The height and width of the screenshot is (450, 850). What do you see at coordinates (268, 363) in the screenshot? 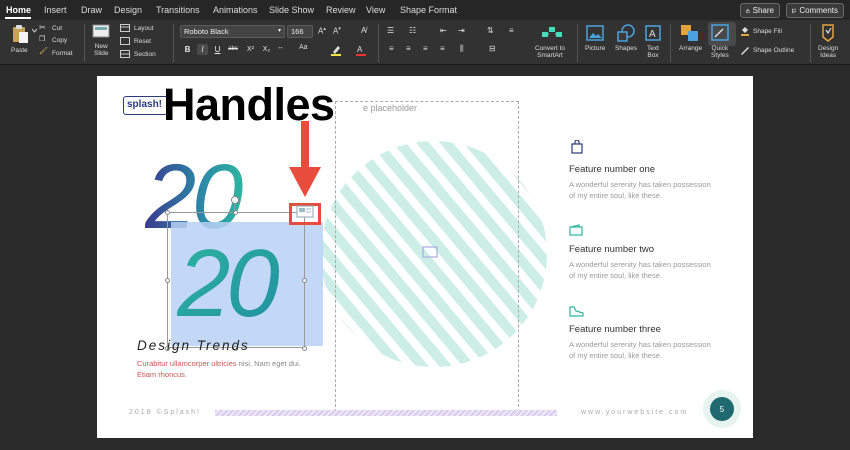
I see `desc-plain: nisi. Nam eget dui.` at bounding box center [268, 363].